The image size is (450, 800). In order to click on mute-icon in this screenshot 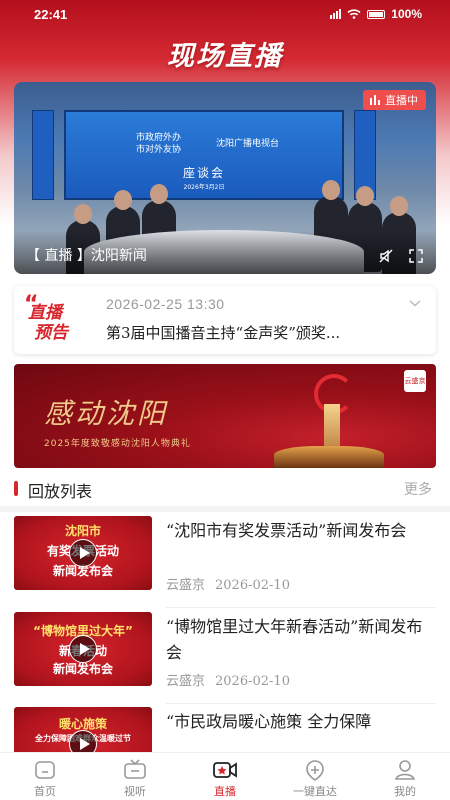, I will do `click(386, 256)`.